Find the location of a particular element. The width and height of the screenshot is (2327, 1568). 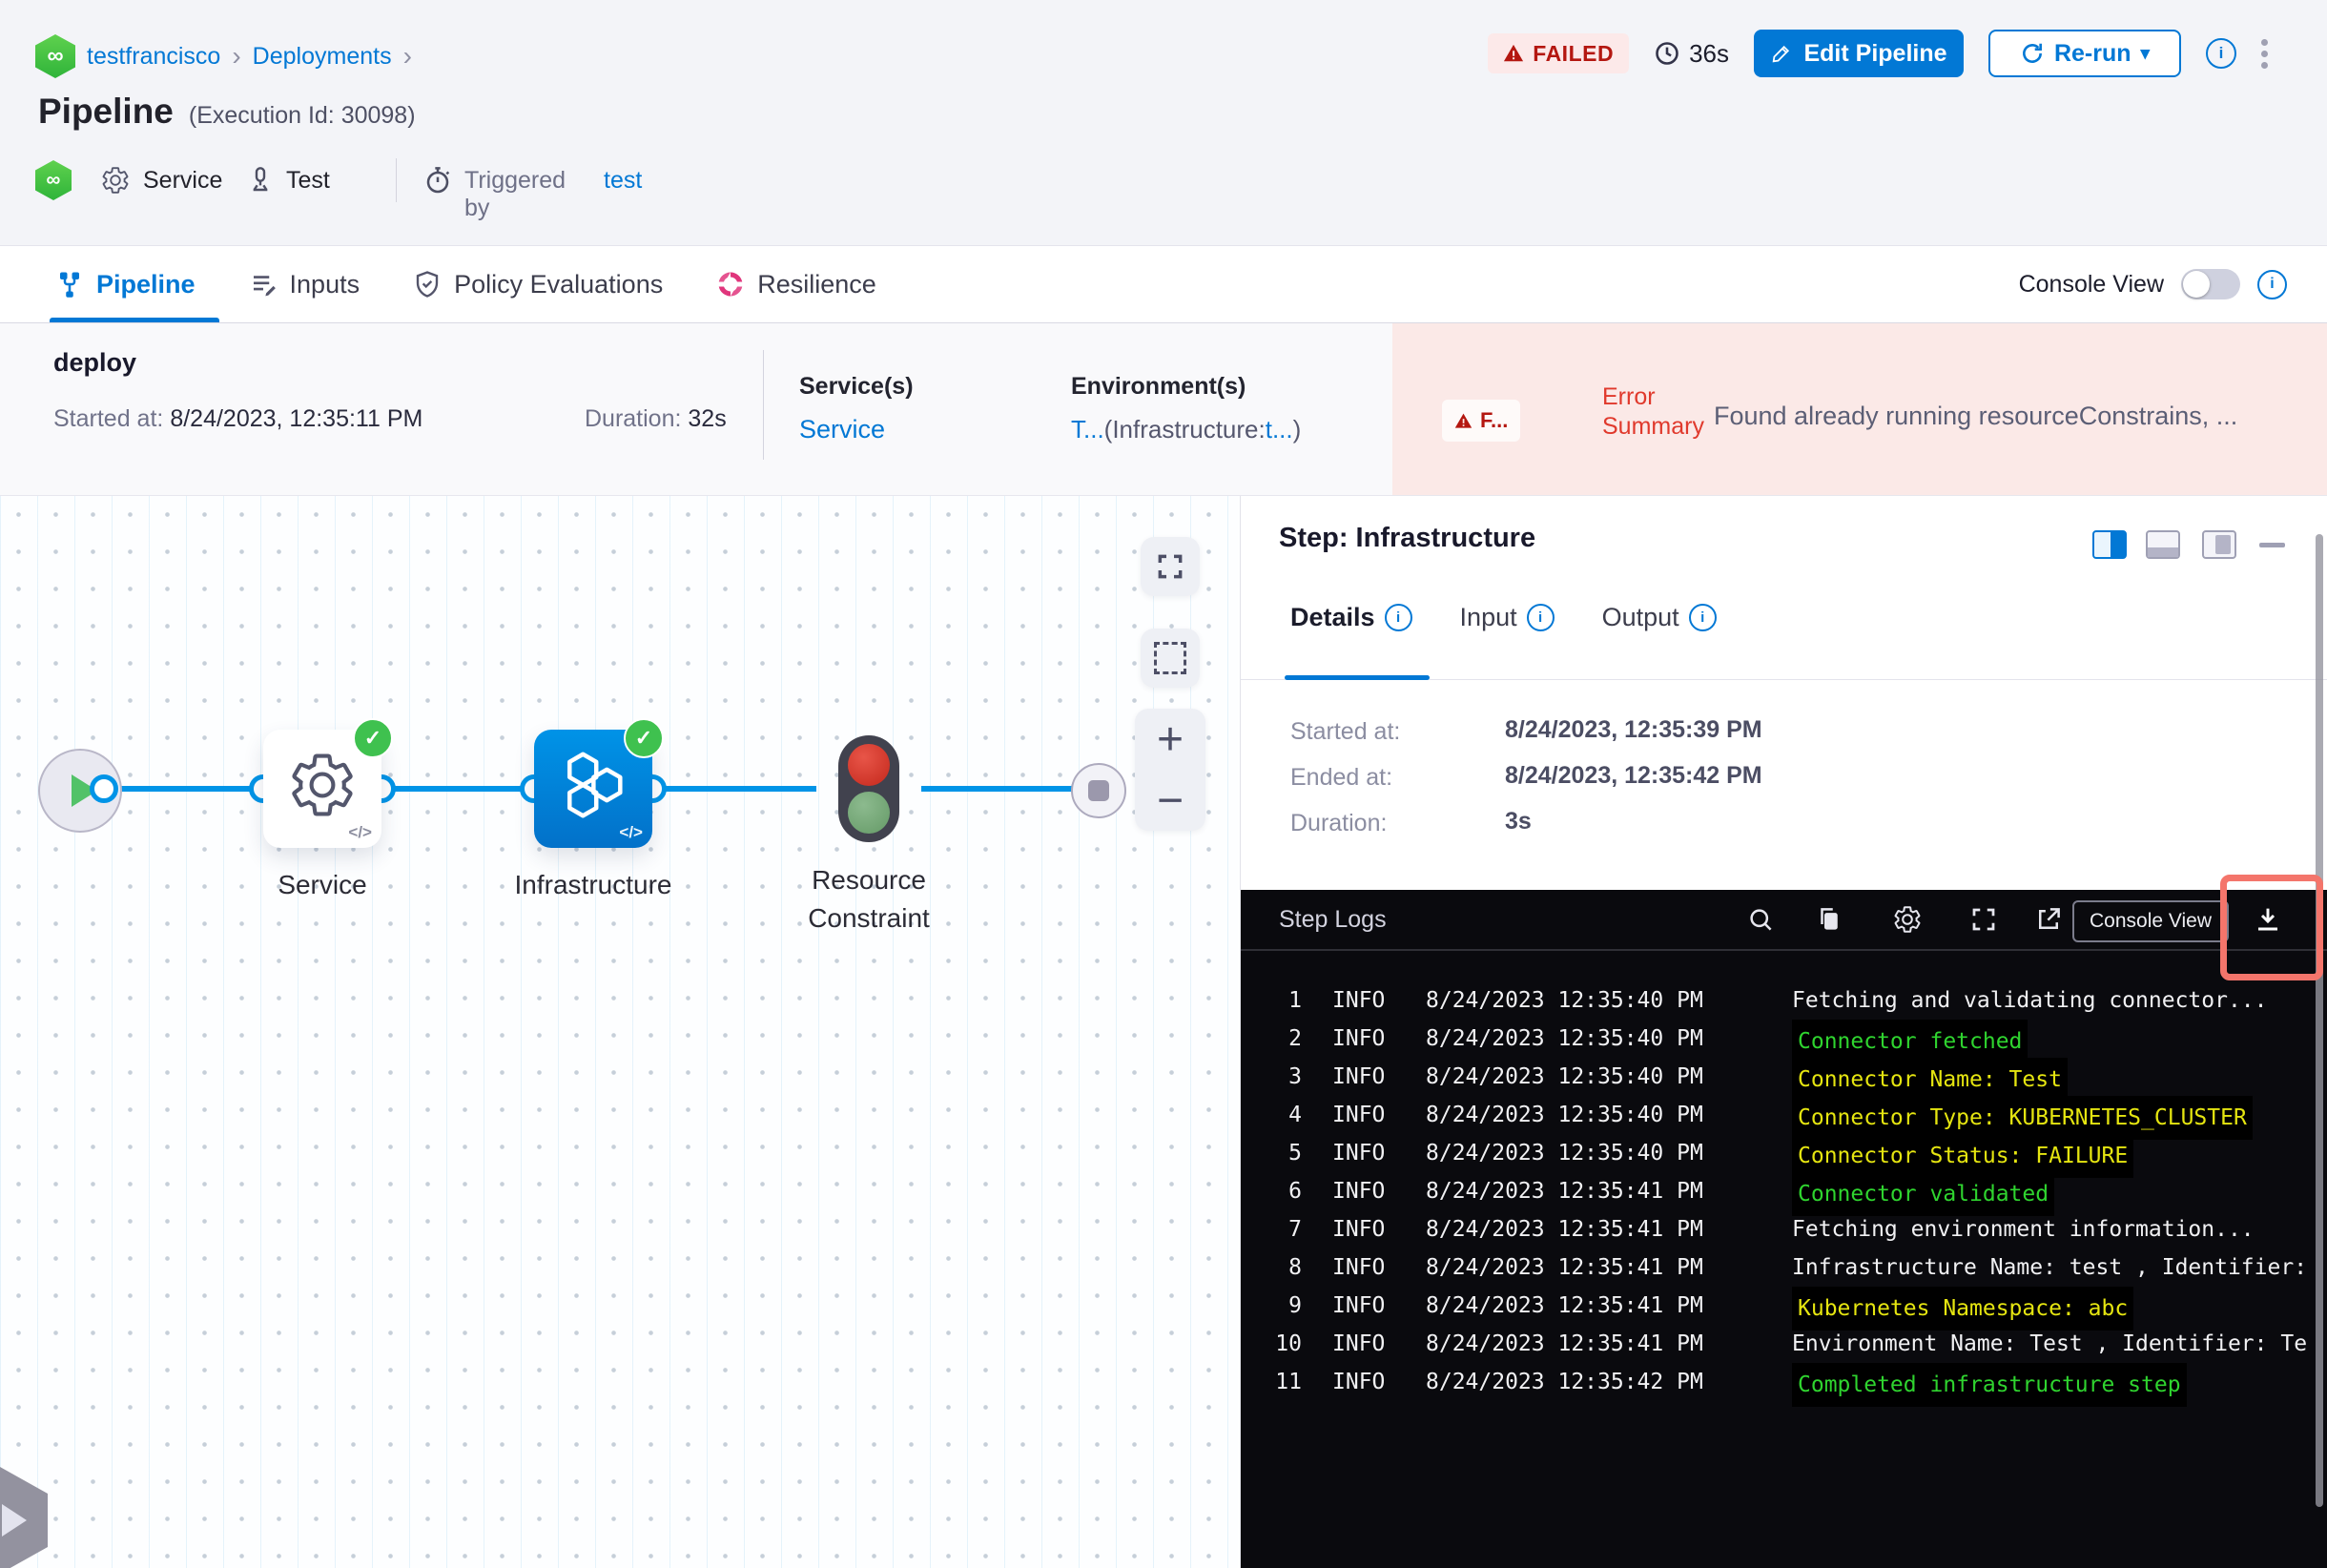

minimize-panel-button is located at coordinates (2272, 545).